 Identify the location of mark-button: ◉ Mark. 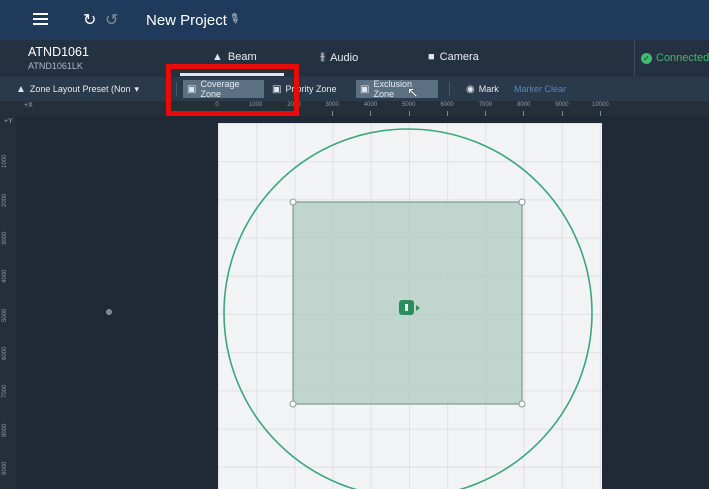
(482, 89).